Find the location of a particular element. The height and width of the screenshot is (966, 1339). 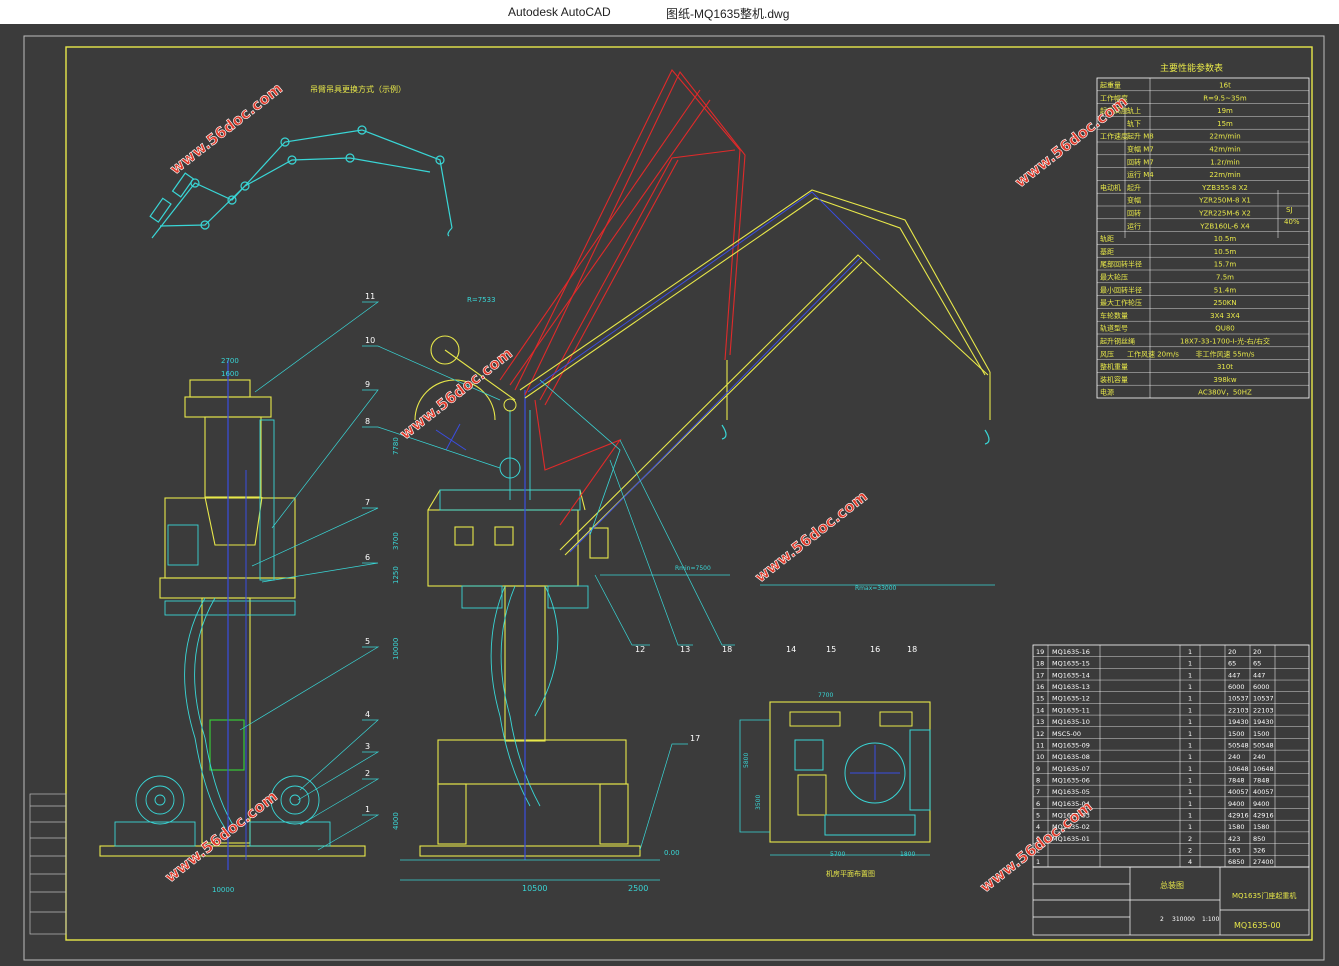

revision-block is located at coordinates (48, 864).